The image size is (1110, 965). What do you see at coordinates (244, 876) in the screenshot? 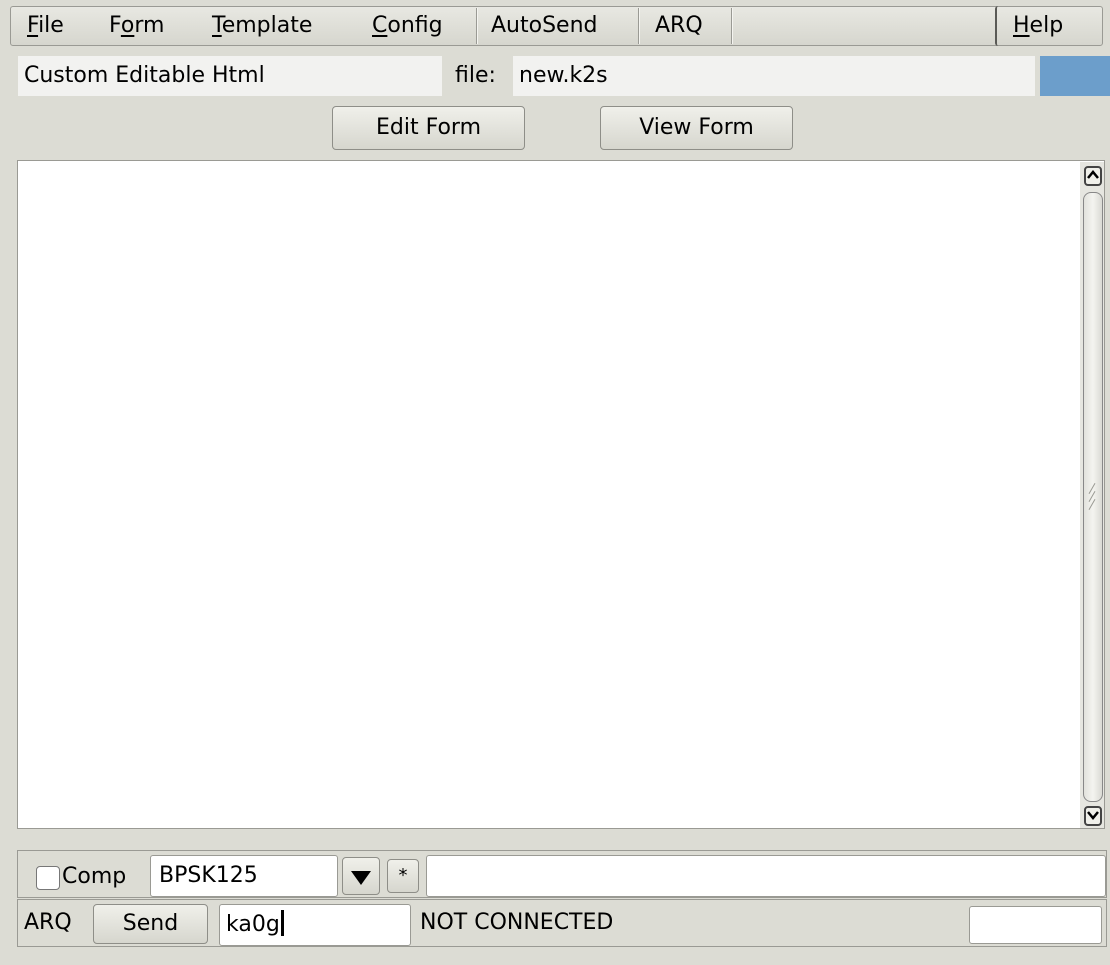
I see `mode-select: BPSK125` at bounding box center [244, 876].